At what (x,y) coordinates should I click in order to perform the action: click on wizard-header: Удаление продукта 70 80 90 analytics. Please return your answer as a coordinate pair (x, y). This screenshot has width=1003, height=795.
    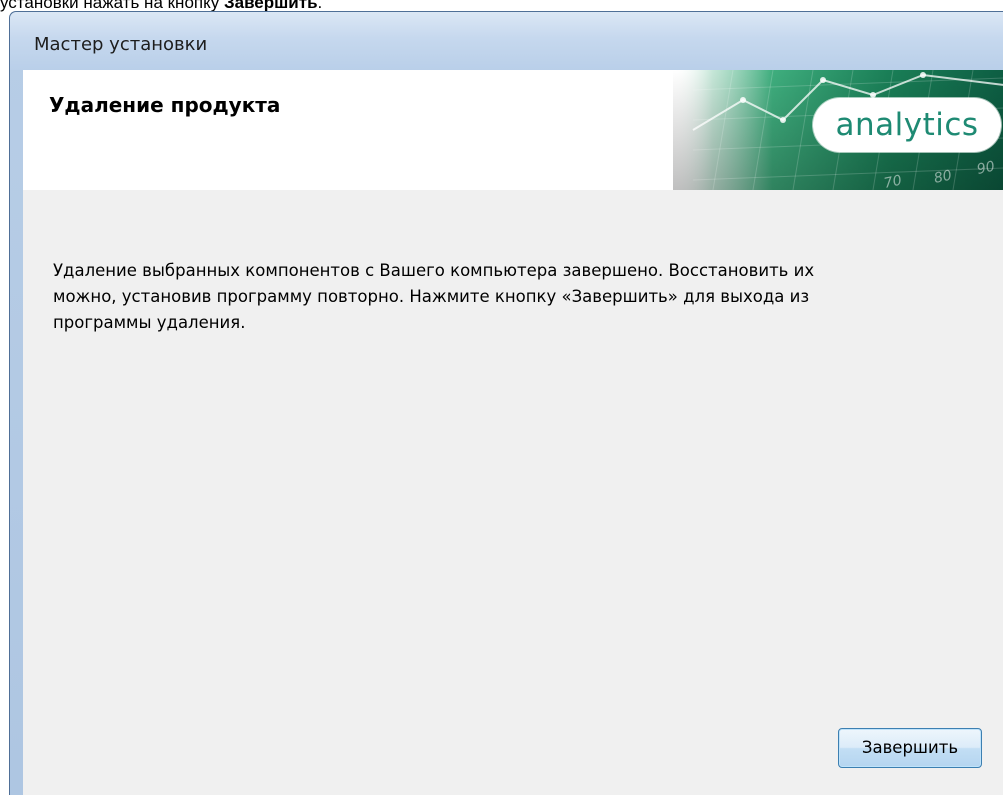
    Looking at the image, I should click on (513, 130).